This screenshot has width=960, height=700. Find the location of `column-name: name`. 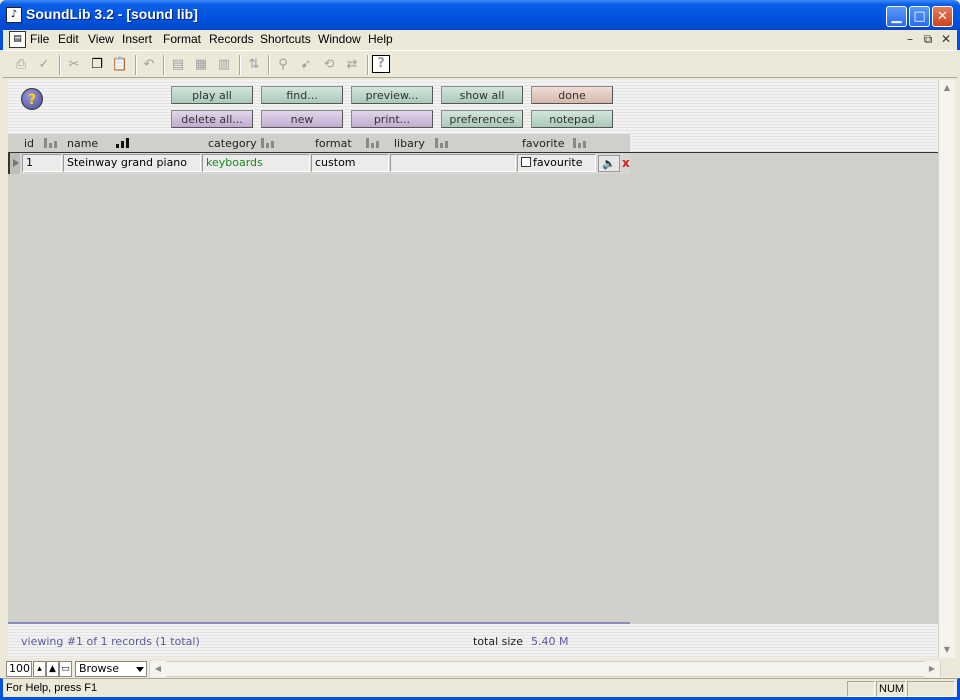

column-name: name is located at coordinates (83, 143).